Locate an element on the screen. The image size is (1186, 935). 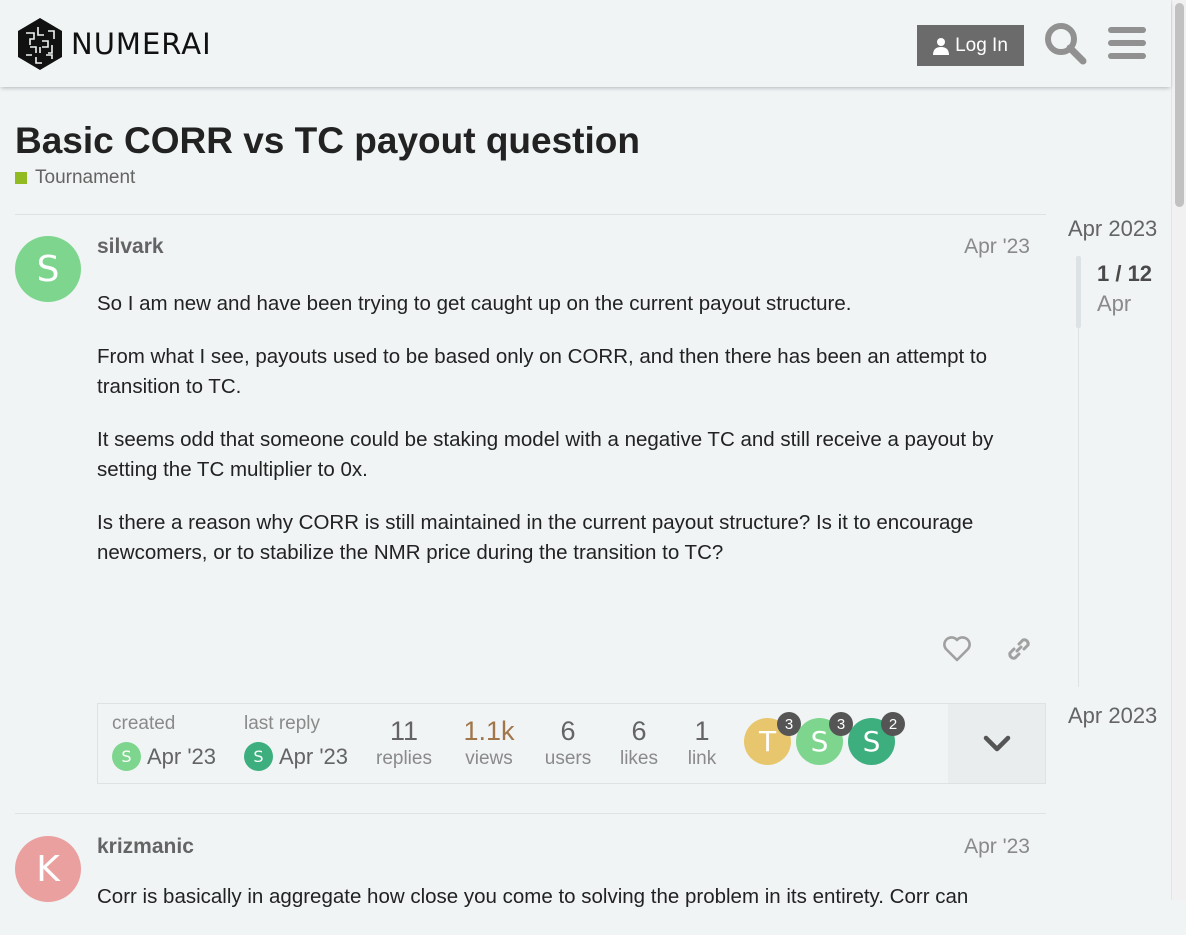
login-button: Log In is located at coordinates (970, 45).